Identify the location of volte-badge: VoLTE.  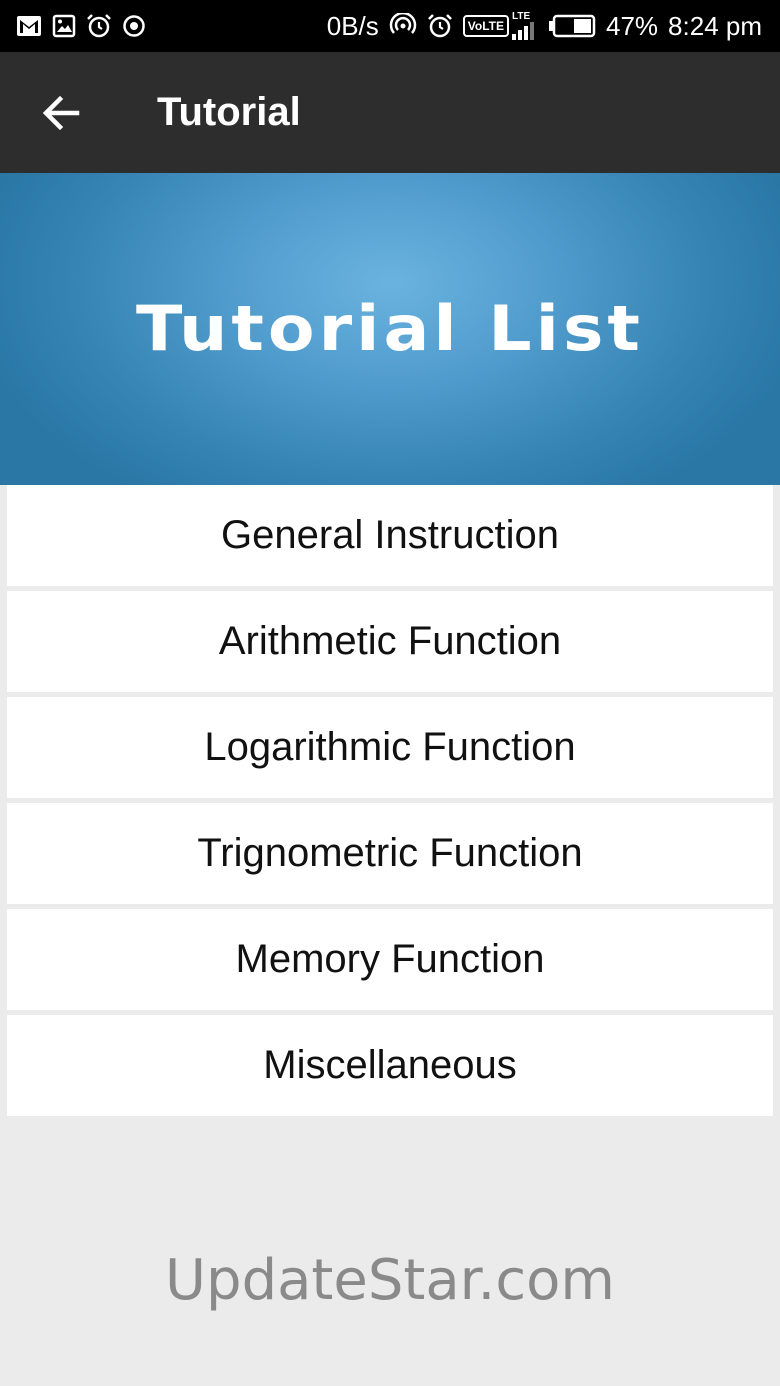
(485, 26).